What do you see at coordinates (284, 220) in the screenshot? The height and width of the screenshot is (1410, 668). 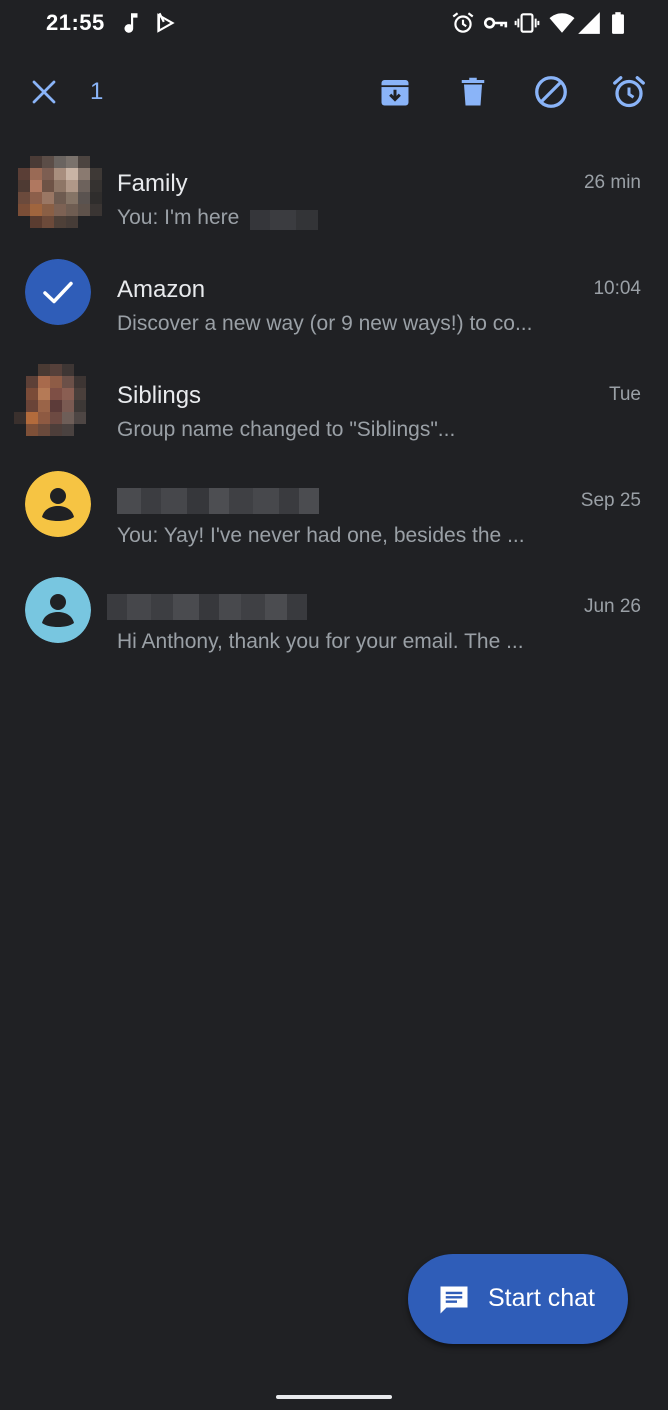 I see `redacted-text-block` at bounding box center [284, 220].